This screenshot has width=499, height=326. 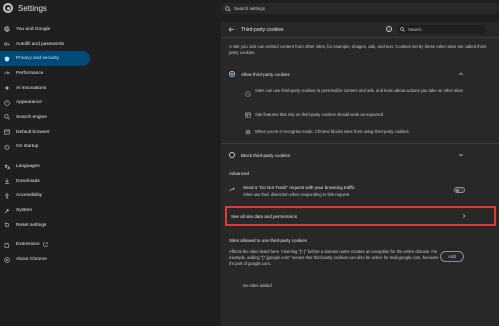 What do you see at coordinates (47, 181) in the screenshot?
I see `sidebar-item-downloads: Downloads` at bounding box center [47, 181].